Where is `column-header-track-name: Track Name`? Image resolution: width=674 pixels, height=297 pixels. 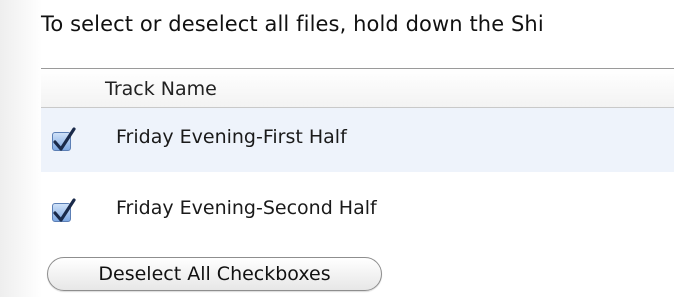 column-header-track-name: Track Name is located at coordinates (161, 89).